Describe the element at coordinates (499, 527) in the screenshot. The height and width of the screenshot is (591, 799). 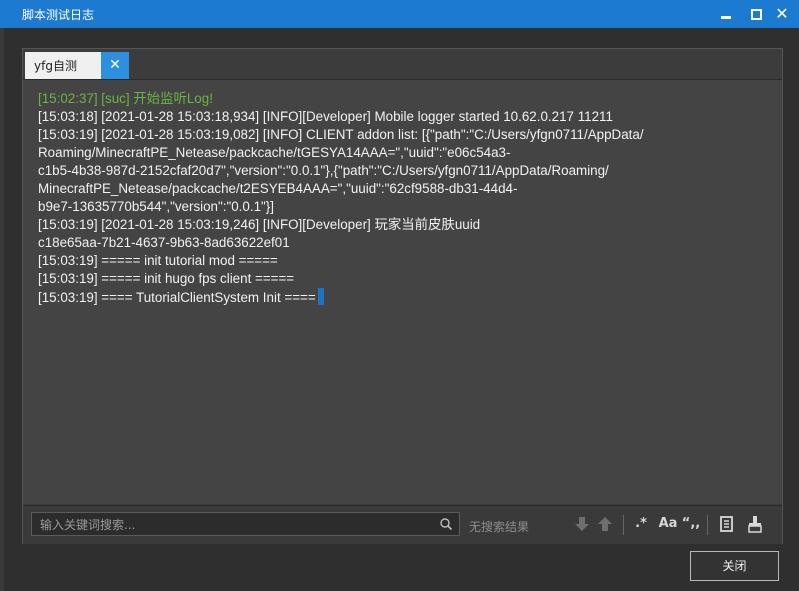
I see `search-result-status: 无搜索结果` at that location.